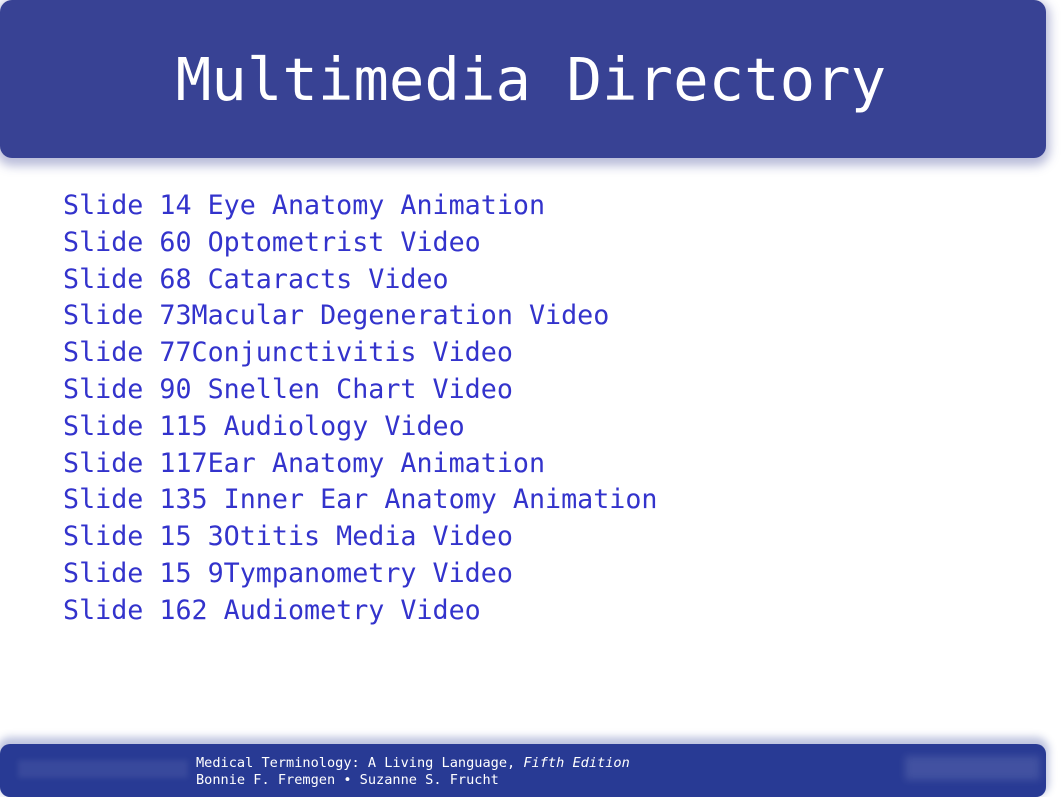 The image size is (1062, 797). What do you see at coordinates (576, 763) in the screenshot?
I see `edition: Fifth Edition` at bounding box center [576, 763].